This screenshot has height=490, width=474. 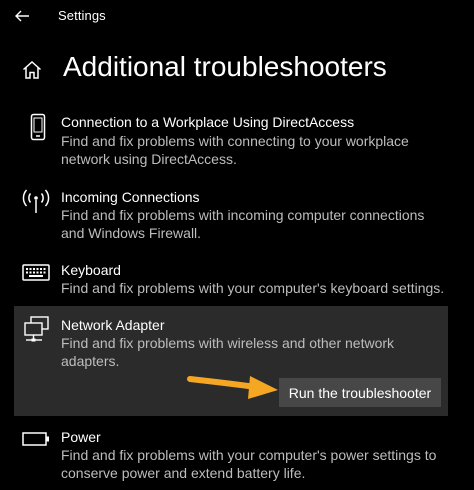 I want to click on keyboard-icon, so click(x=36, y=273).